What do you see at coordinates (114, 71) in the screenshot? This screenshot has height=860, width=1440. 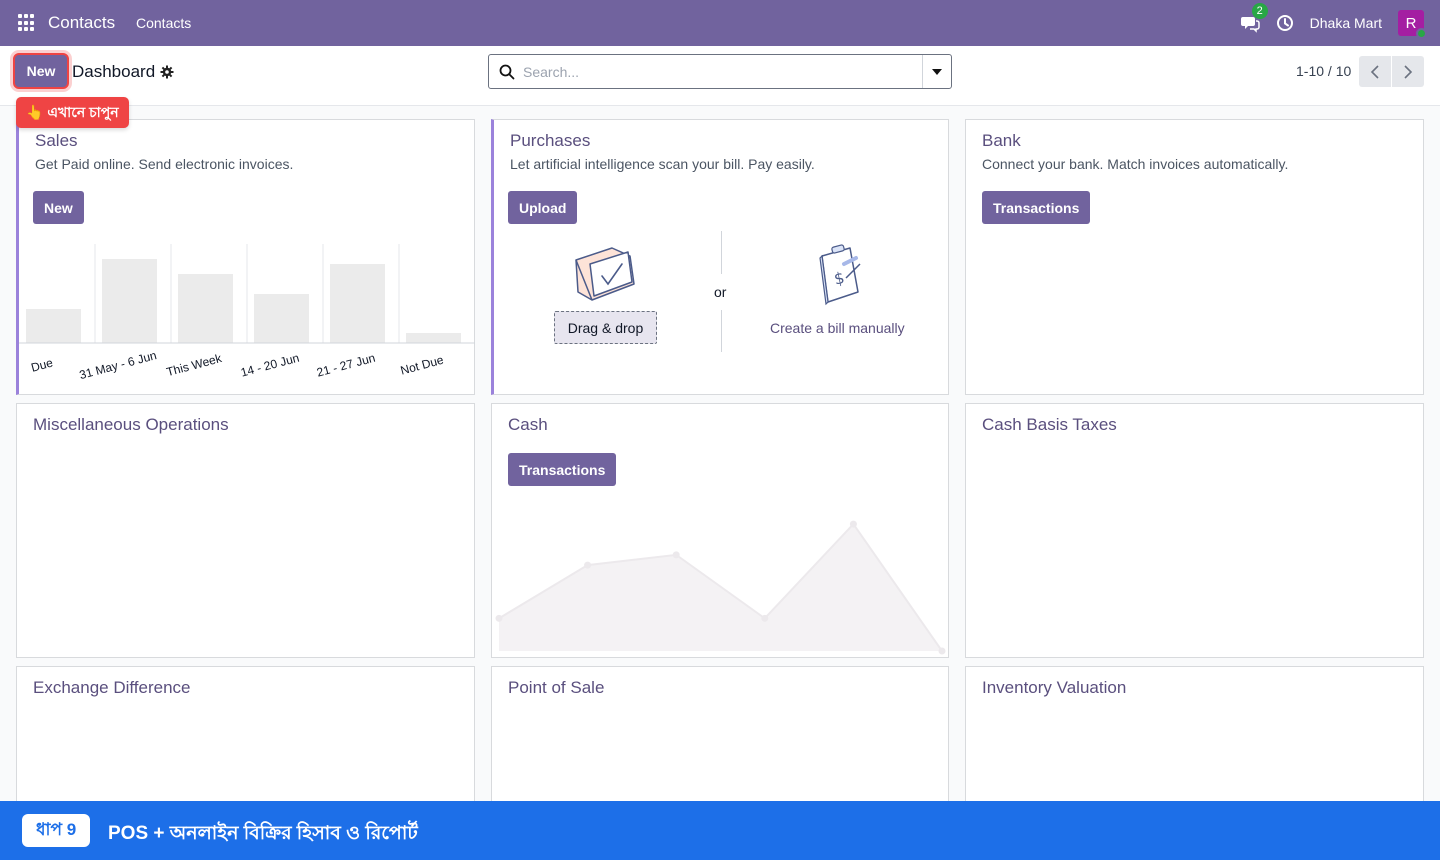 I see `page-title: Dashboard` at bounding box center [114, 71].